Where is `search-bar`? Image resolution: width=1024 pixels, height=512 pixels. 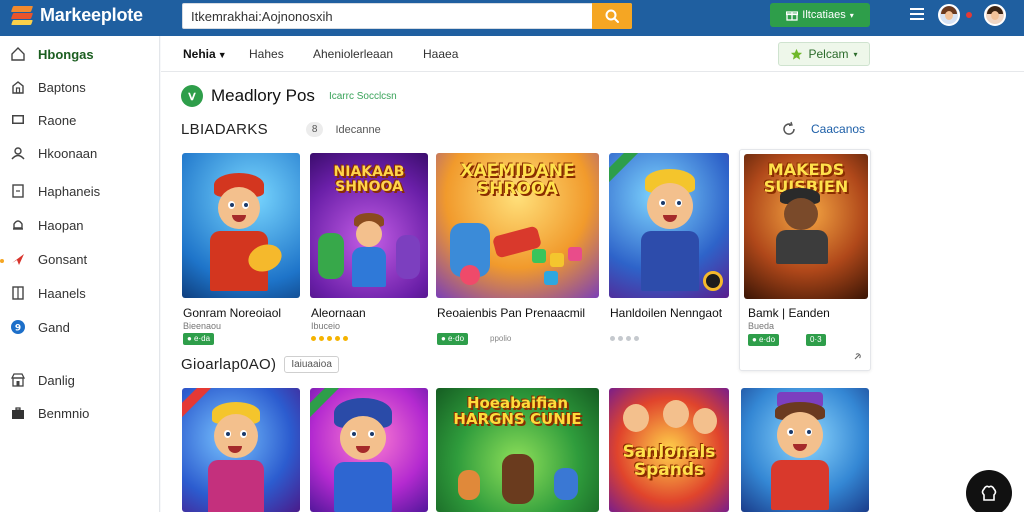 search-bar is located at coordinates (407, 16).